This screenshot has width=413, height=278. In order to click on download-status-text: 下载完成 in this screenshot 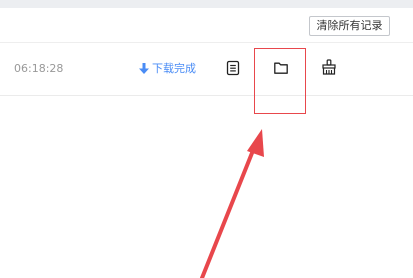, I will do `click(174, 68)`.